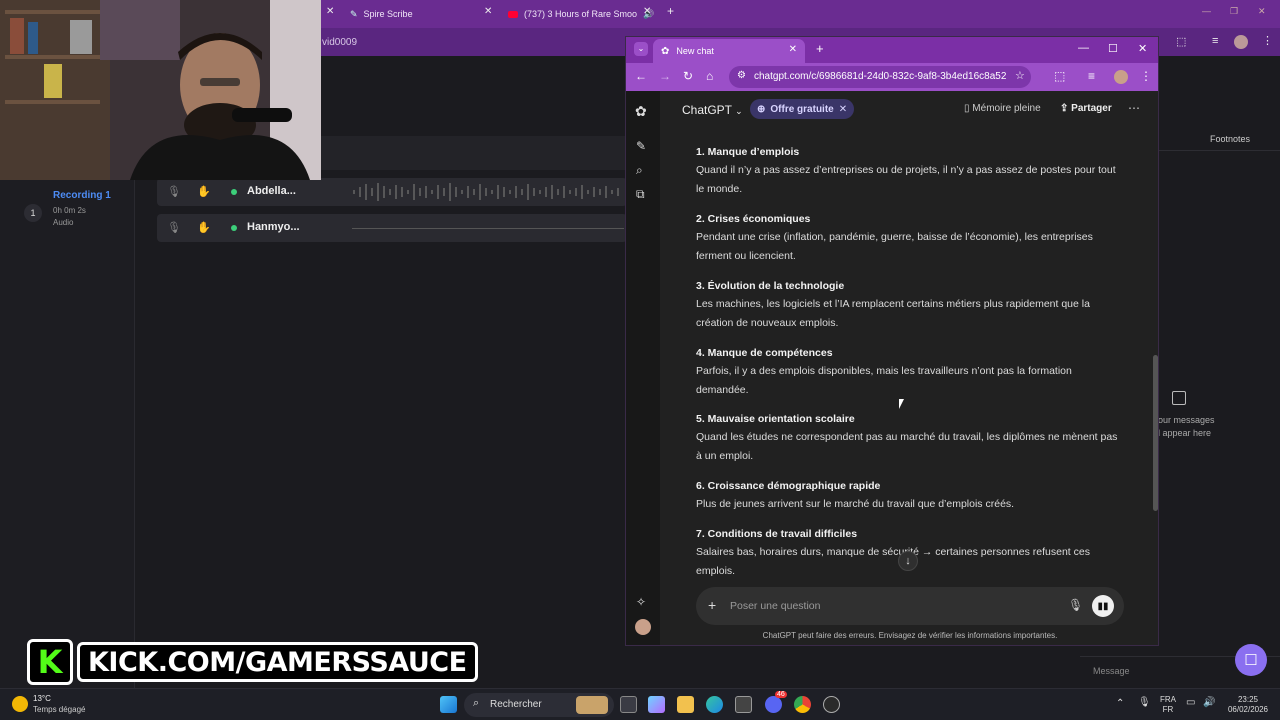 This screenshot has height=720, width=1280. What do you see at coordinates (892, 50) in the screenshot?
I see `browser-tab-bar: ⌄ ✿ New chat ✕ + — ☐ ✕` at bounding box center [892, 50].